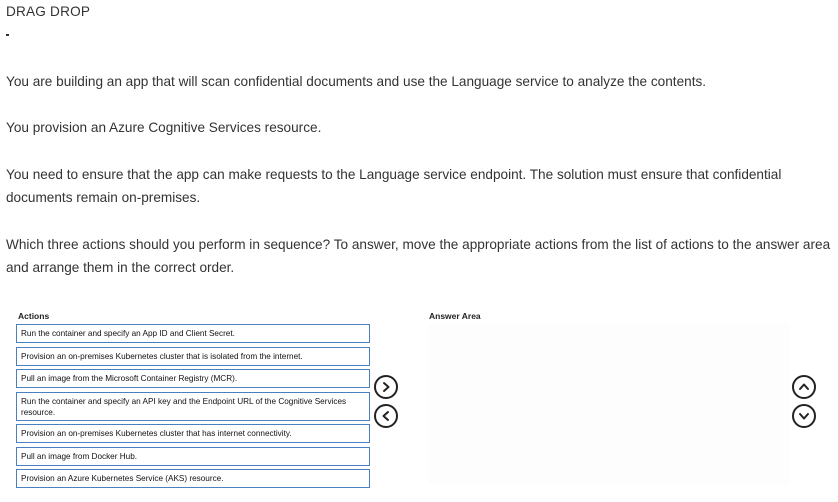 The width and height of the screenshot is (838, 502). Describe the element at coordinates (7, 35) in the screenshot. I see `separator-dash` at that location.